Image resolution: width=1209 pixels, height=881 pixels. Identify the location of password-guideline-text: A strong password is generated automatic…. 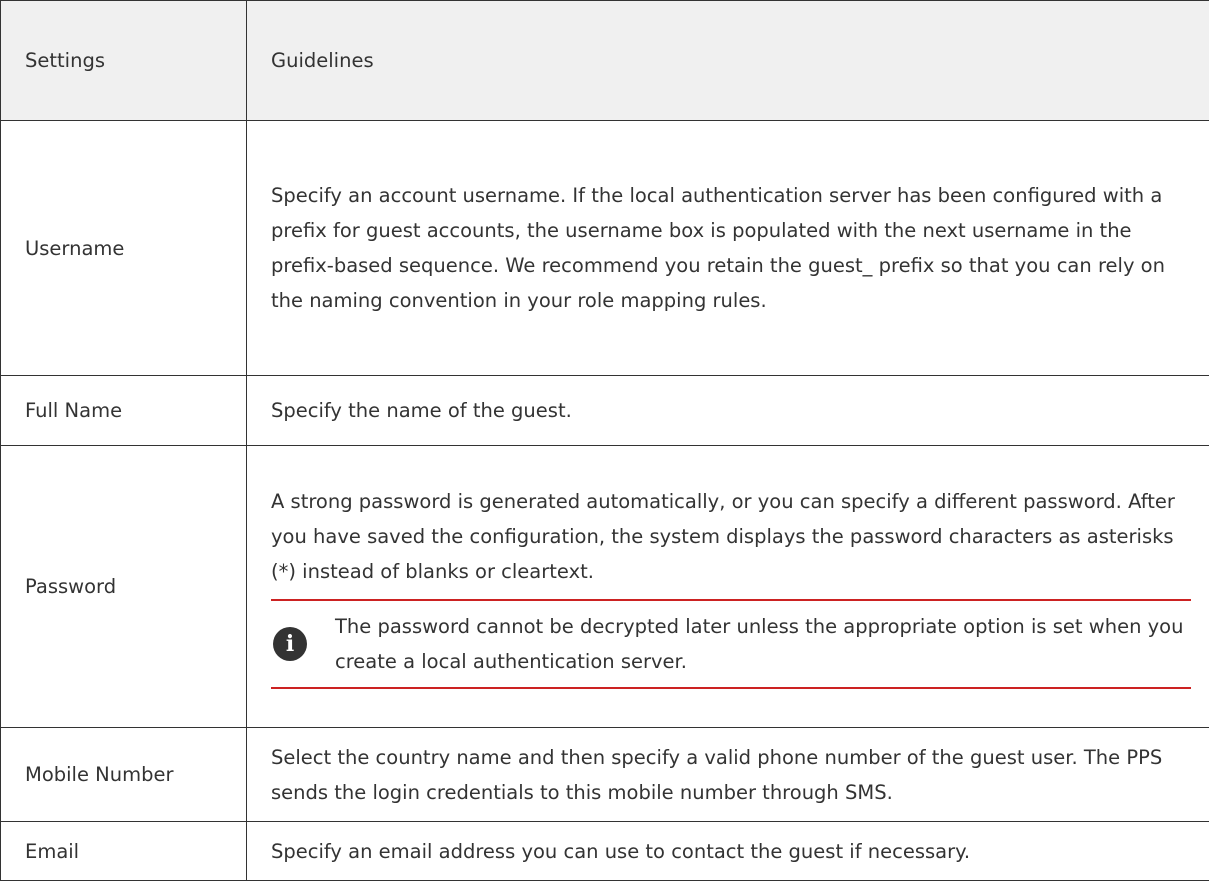
(731, 536).